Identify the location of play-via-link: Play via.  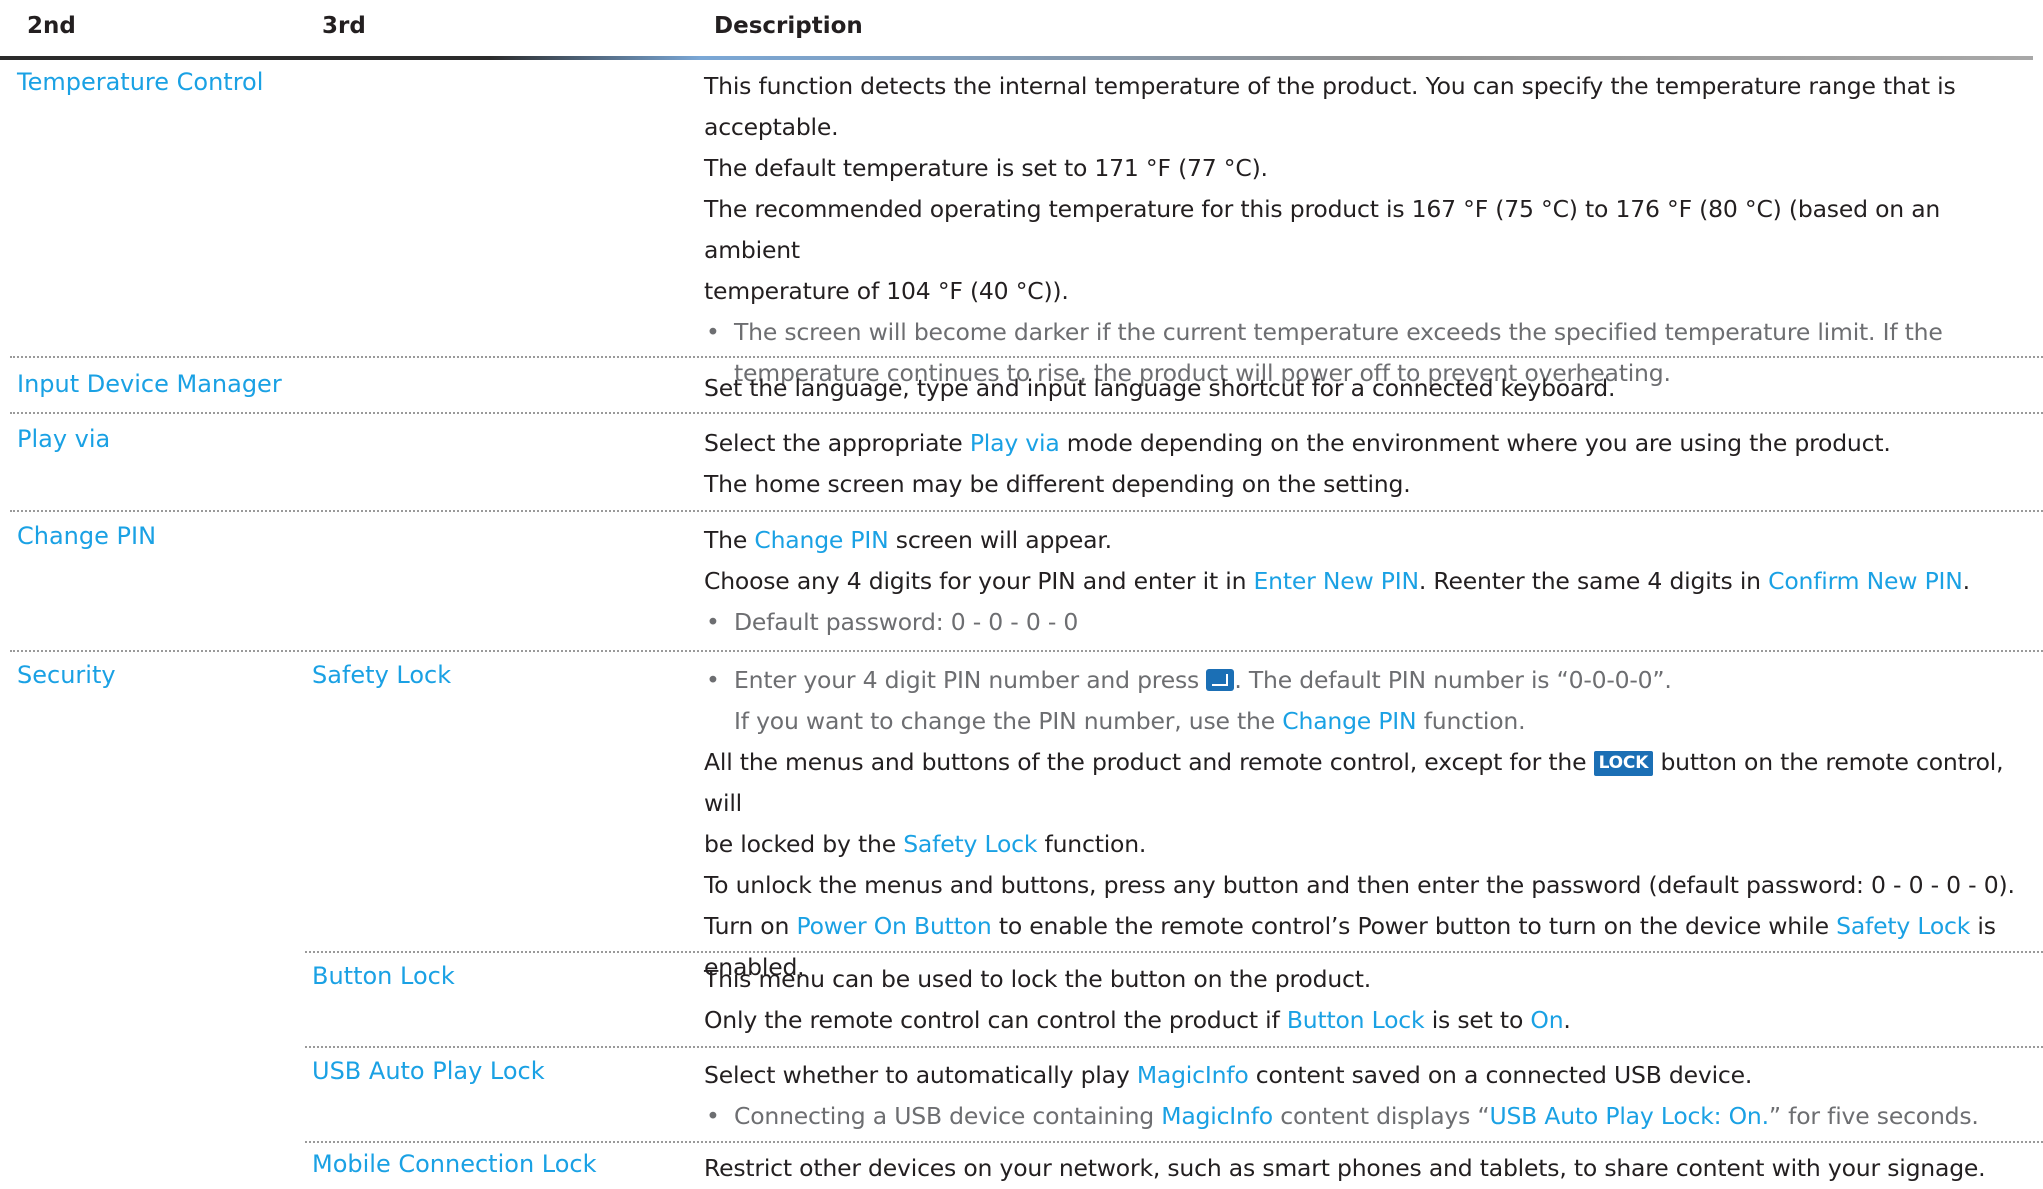
(1015, 443).